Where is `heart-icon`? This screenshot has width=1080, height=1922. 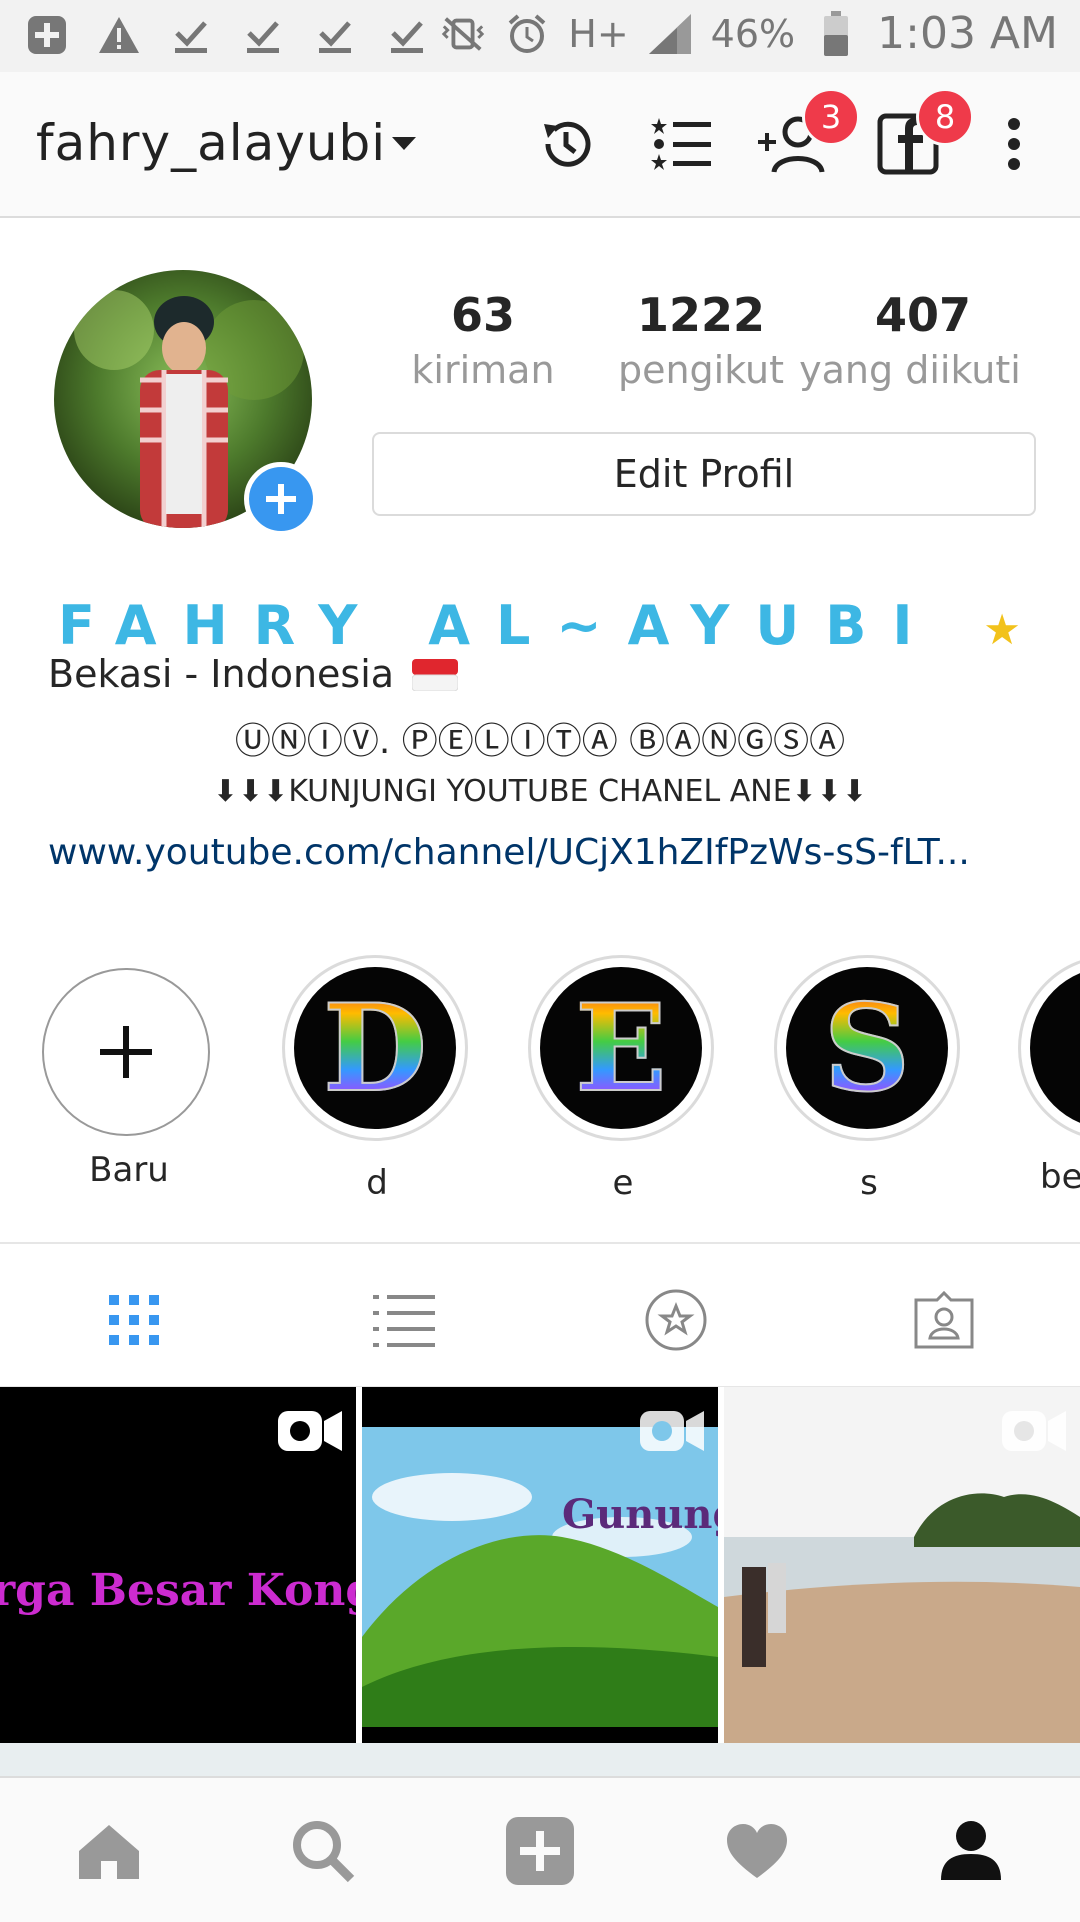
heart-icon is located at coordinates (757, 1851).